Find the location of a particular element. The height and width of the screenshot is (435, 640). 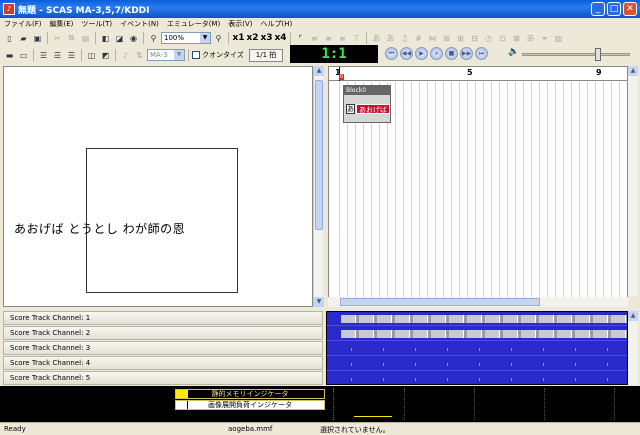

speed-x1-button: x1 is located at coordinates (238, 38).